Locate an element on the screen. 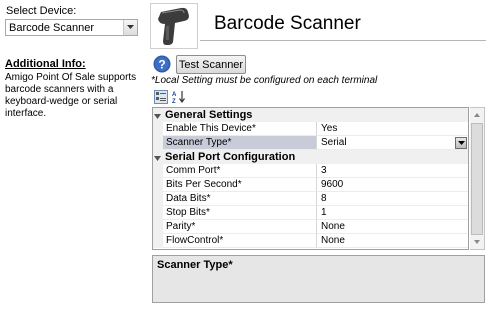  chevron-down-icon is located at coordinates (130, 27).